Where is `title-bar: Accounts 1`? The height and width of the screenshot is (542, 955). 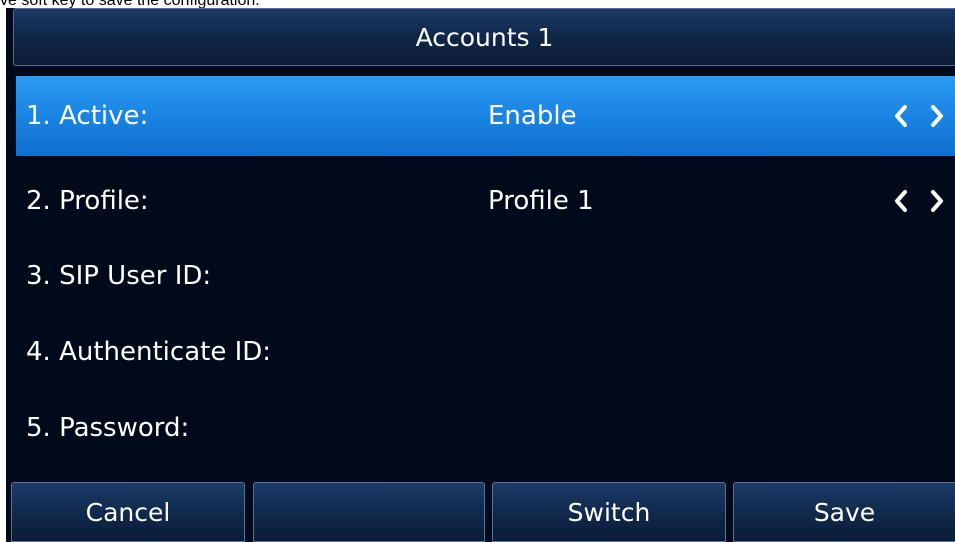 title-bar: Accounts 1 is located at coordinates (484, 37).